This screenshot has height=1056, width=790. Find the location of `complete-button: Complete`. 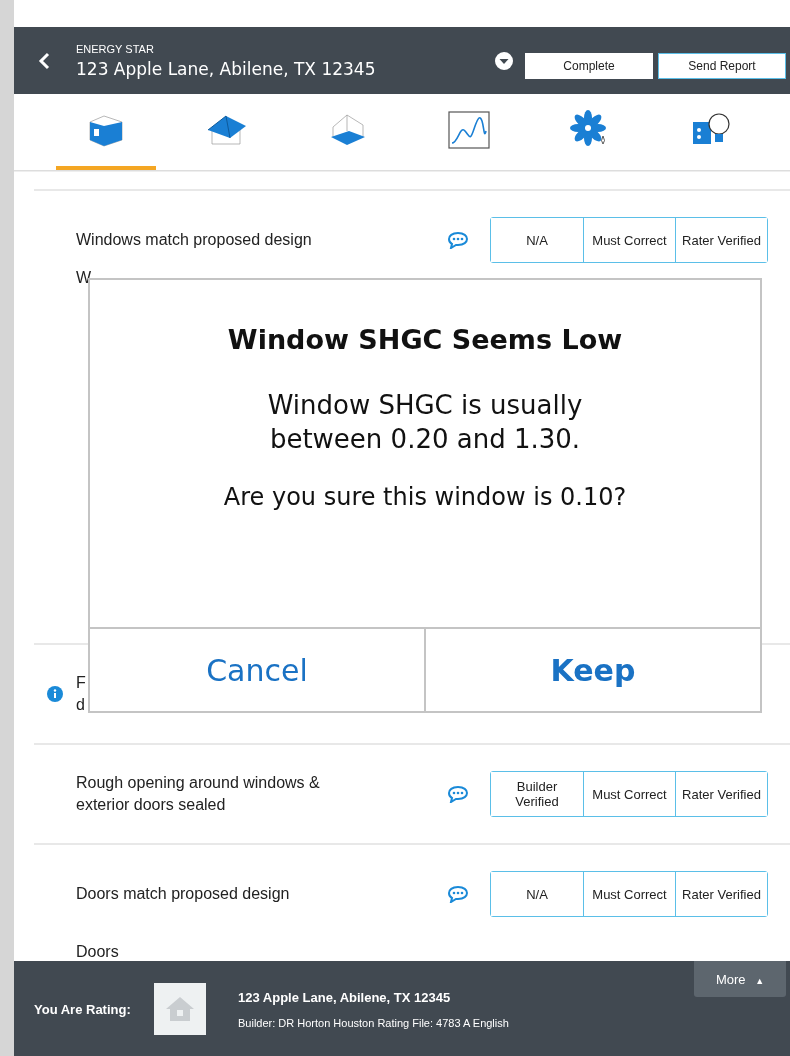

complete-button: Complete is located at coordinates (589, 65).